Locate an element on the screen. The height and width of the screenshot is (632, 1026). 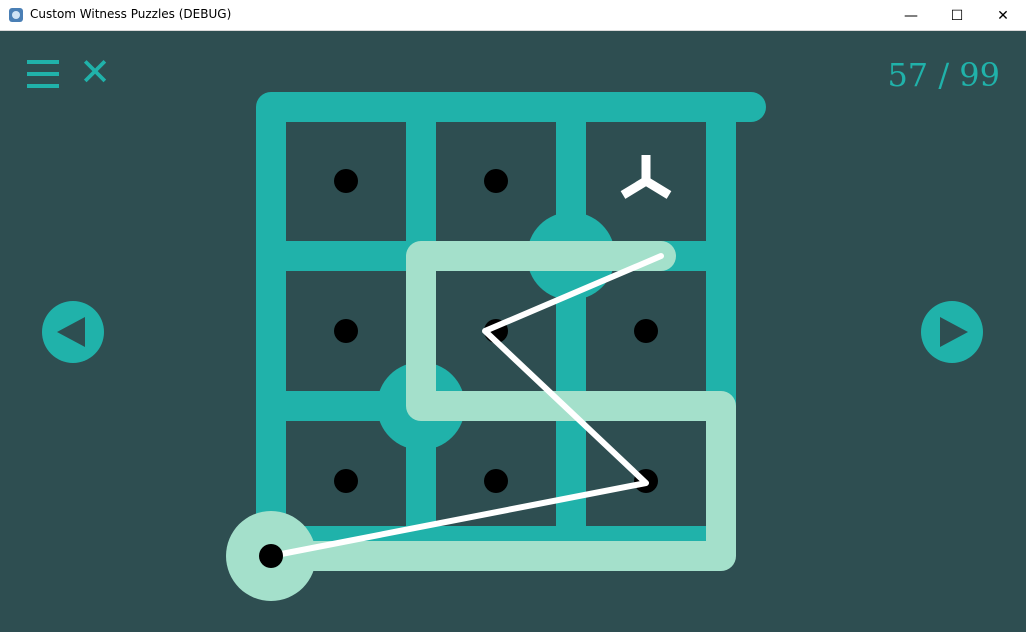
window-title: Custom Witness Puzzles (DEBUG) is located at coordinates (131, 14).